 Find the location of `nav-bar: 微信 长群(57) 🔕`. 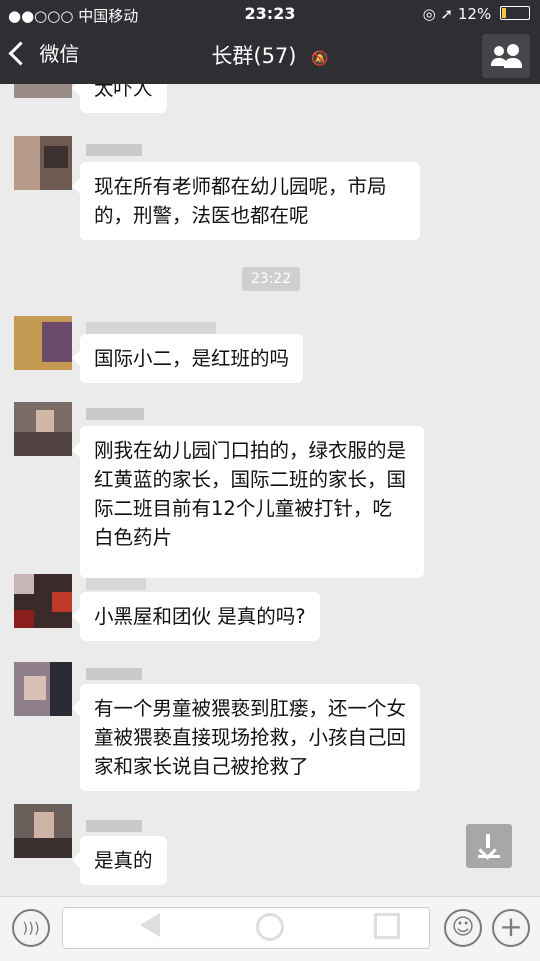

nav-bar: 微信 长群(57) 🔕 is located at coordinates (270, 56).